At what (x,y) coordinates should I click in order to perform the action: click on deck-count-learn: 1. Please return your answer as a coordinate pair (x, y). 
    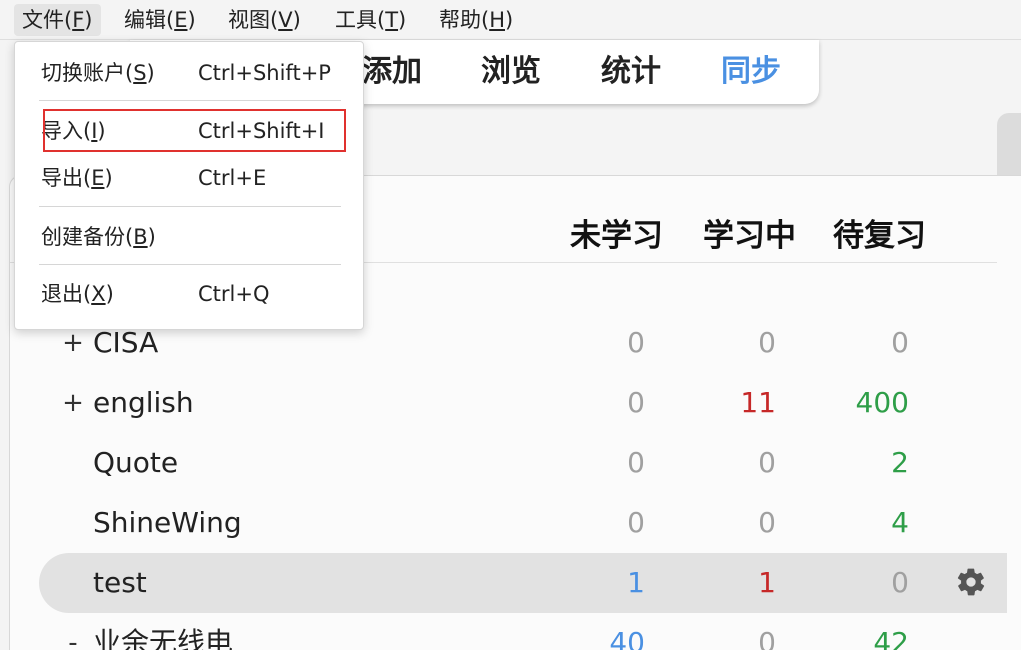
    Looking at the image, I should click on (767, 582).